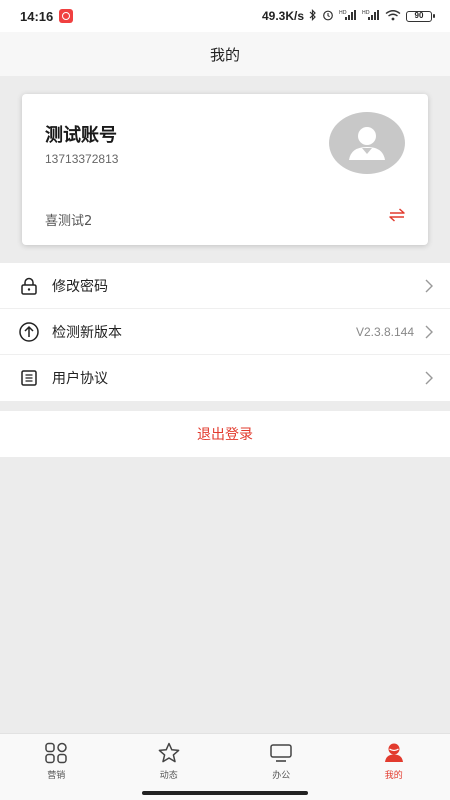 This screenshot has width=450, height=800. I want to click on document-list-icon, so click(29, 378).